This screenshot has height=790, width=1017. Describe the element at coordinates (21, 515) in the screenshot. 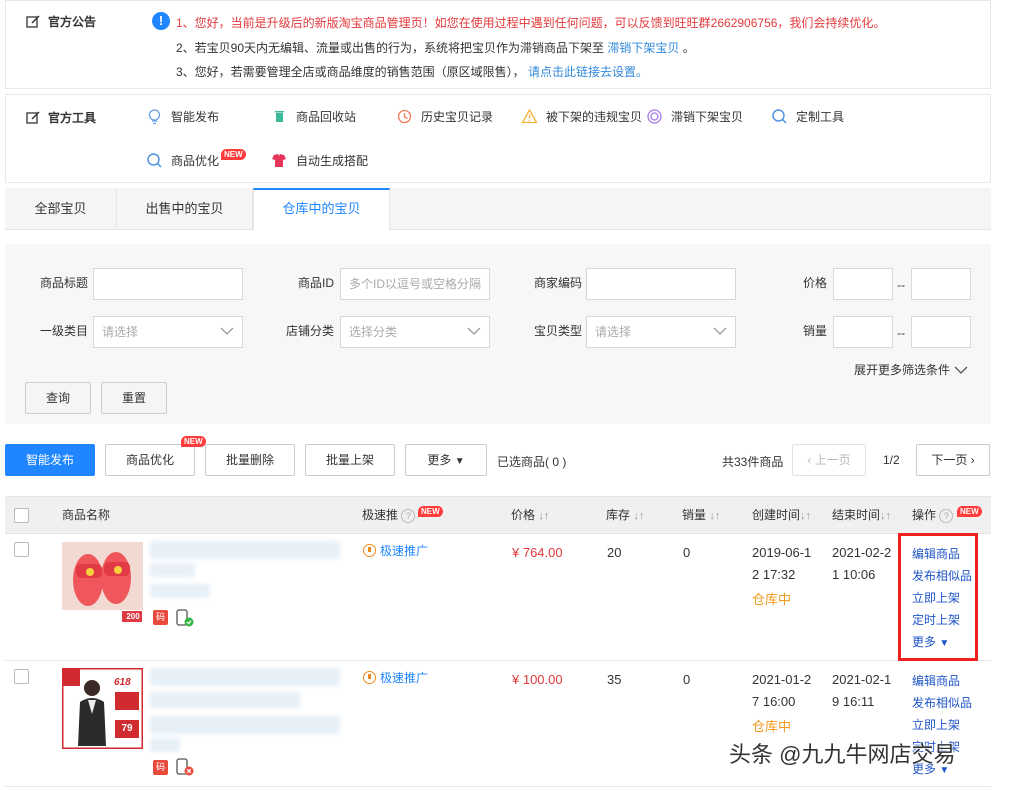

I see `select-all-checkbox` at that location.